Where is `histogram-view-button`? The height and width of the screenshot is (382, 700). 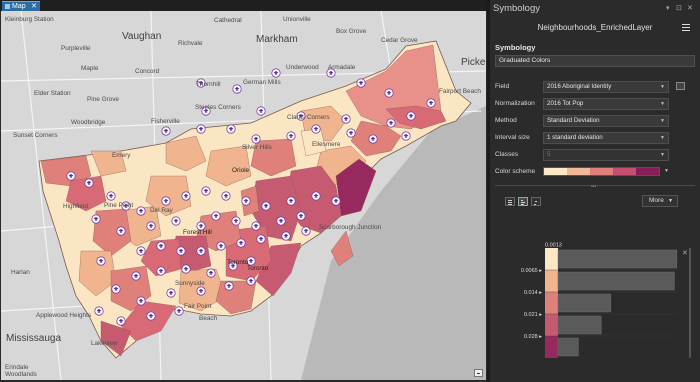 histogram-view-button is located at coordinates (523, 201).